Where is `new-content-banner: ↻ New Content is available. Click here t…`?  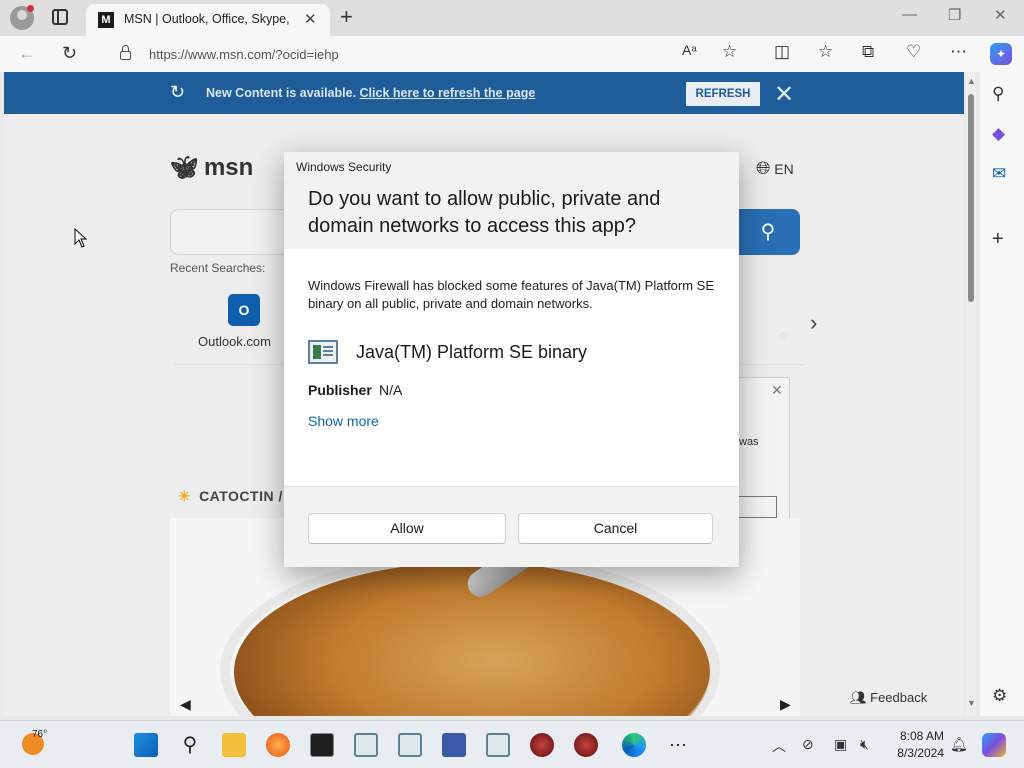
new-content-banner: ↻ New Content is available. Click here t… is located at coordinates (484, 93).